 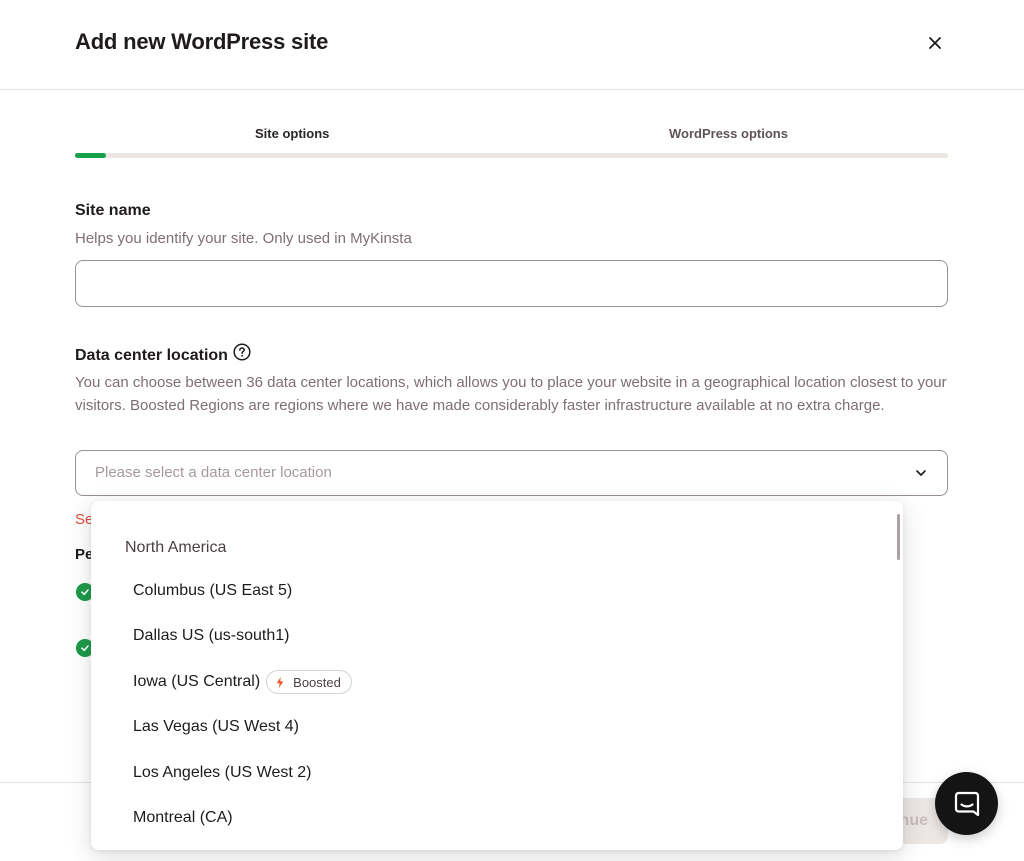 I want to click on question-circle-icon, so click(x=242, y=352).